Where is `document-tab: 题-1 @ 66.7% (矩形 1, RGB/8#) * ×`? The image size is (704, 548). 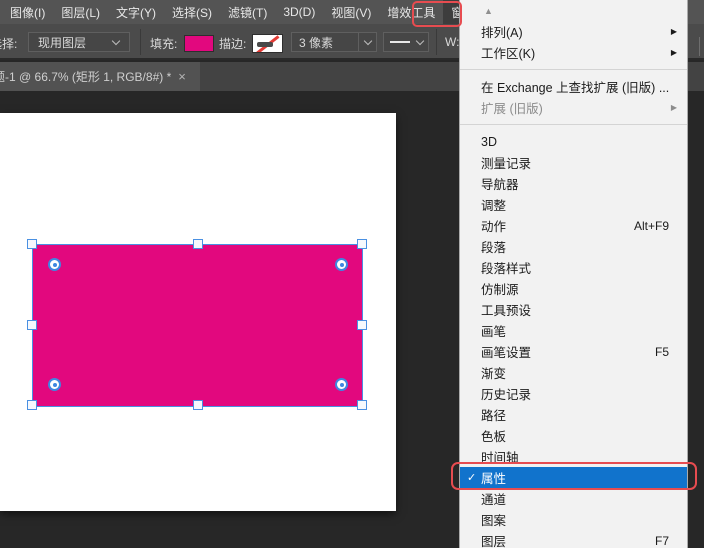 document-tab: 题-1 @ 66.7% (矩形 1, RGB/8#) * × is located at coordinates (100, 76).